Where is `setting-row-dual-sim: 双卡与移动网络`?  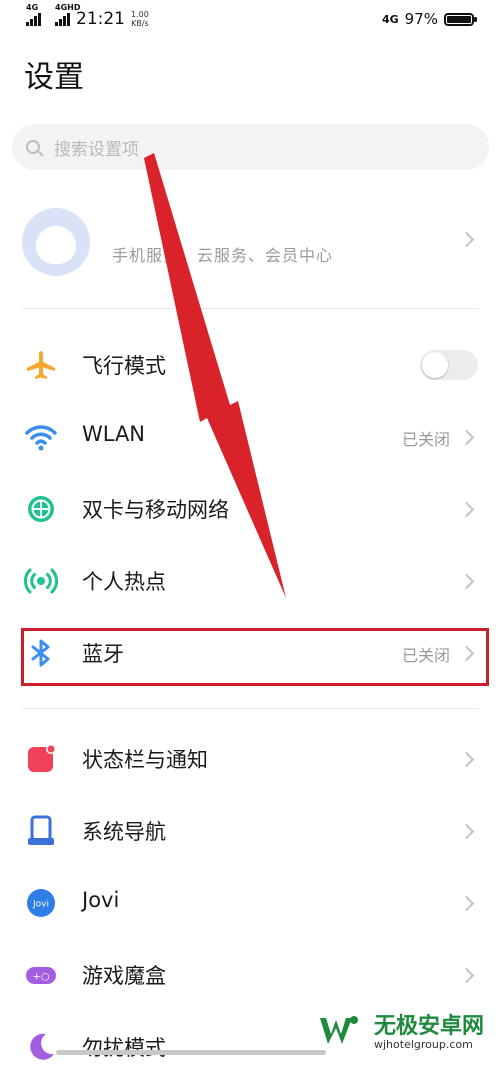 setting-row-dual-sim: 双卡与移动网络 is located at coordinates (250, 510).